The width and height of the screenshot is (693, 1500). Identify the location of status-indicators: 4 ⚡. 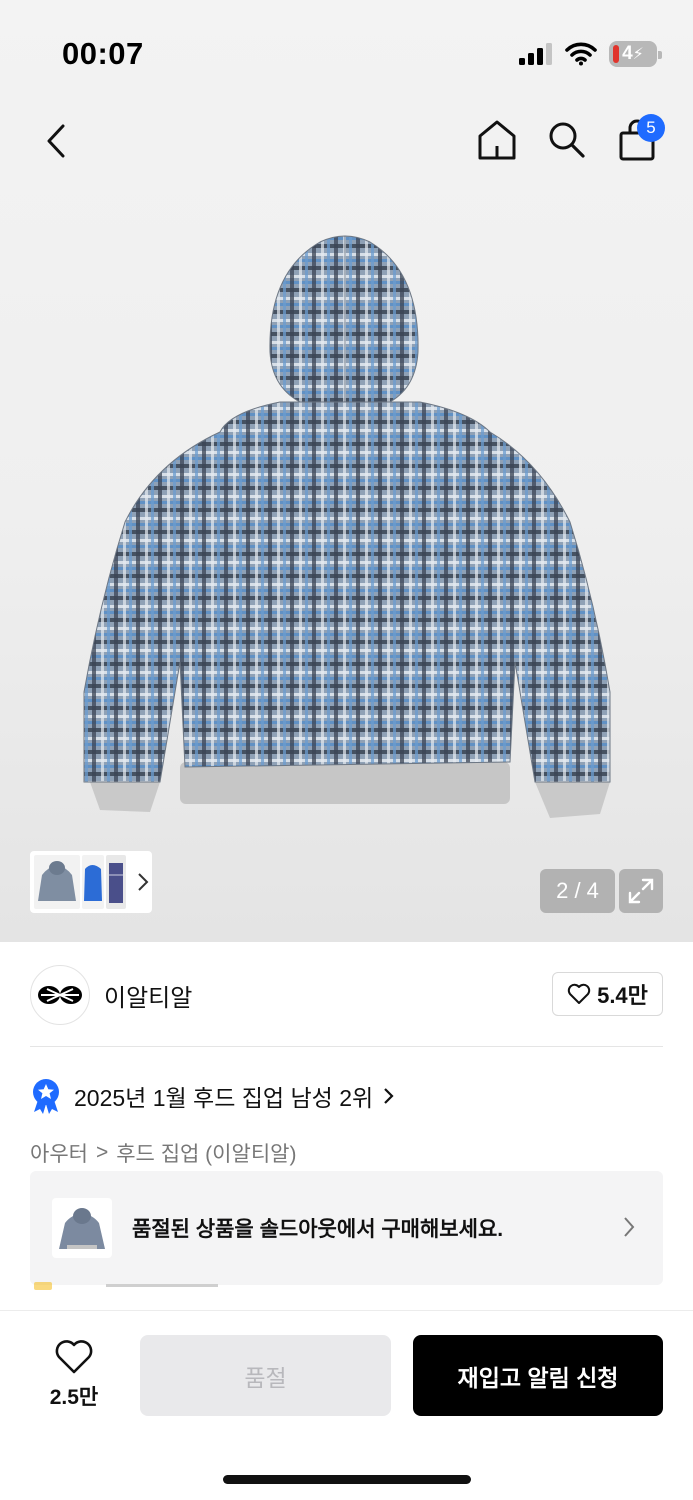
(590, 54).